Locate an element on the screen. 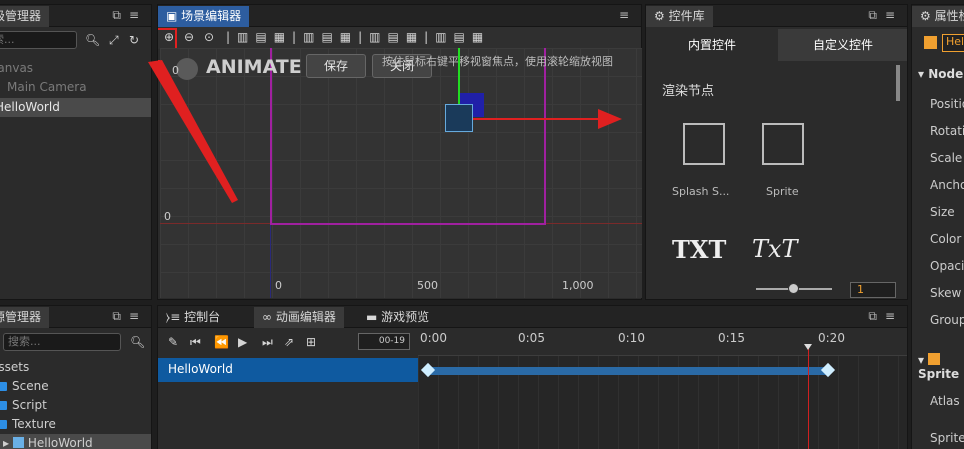 The height and width of the screenshot is (449, 964). tree-item-script: Script is located at coordinates (75, 405).